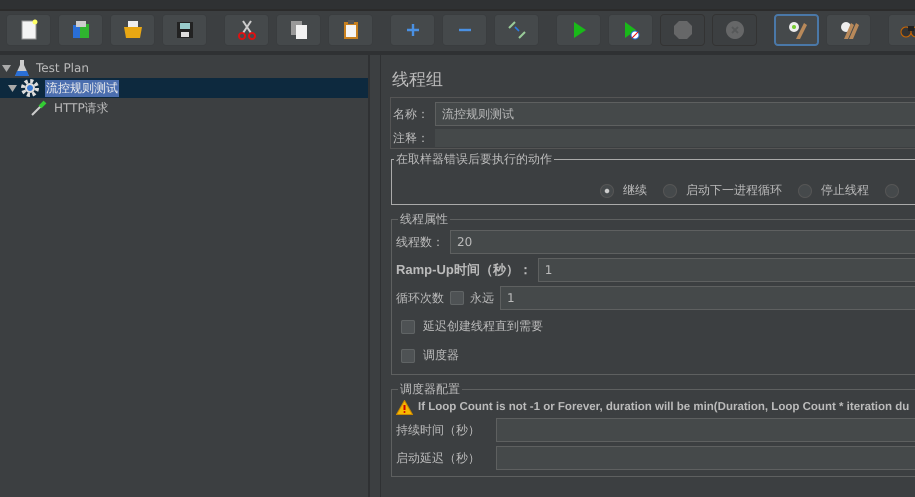  I want to click on threads-field: 20, so click(682, 242).